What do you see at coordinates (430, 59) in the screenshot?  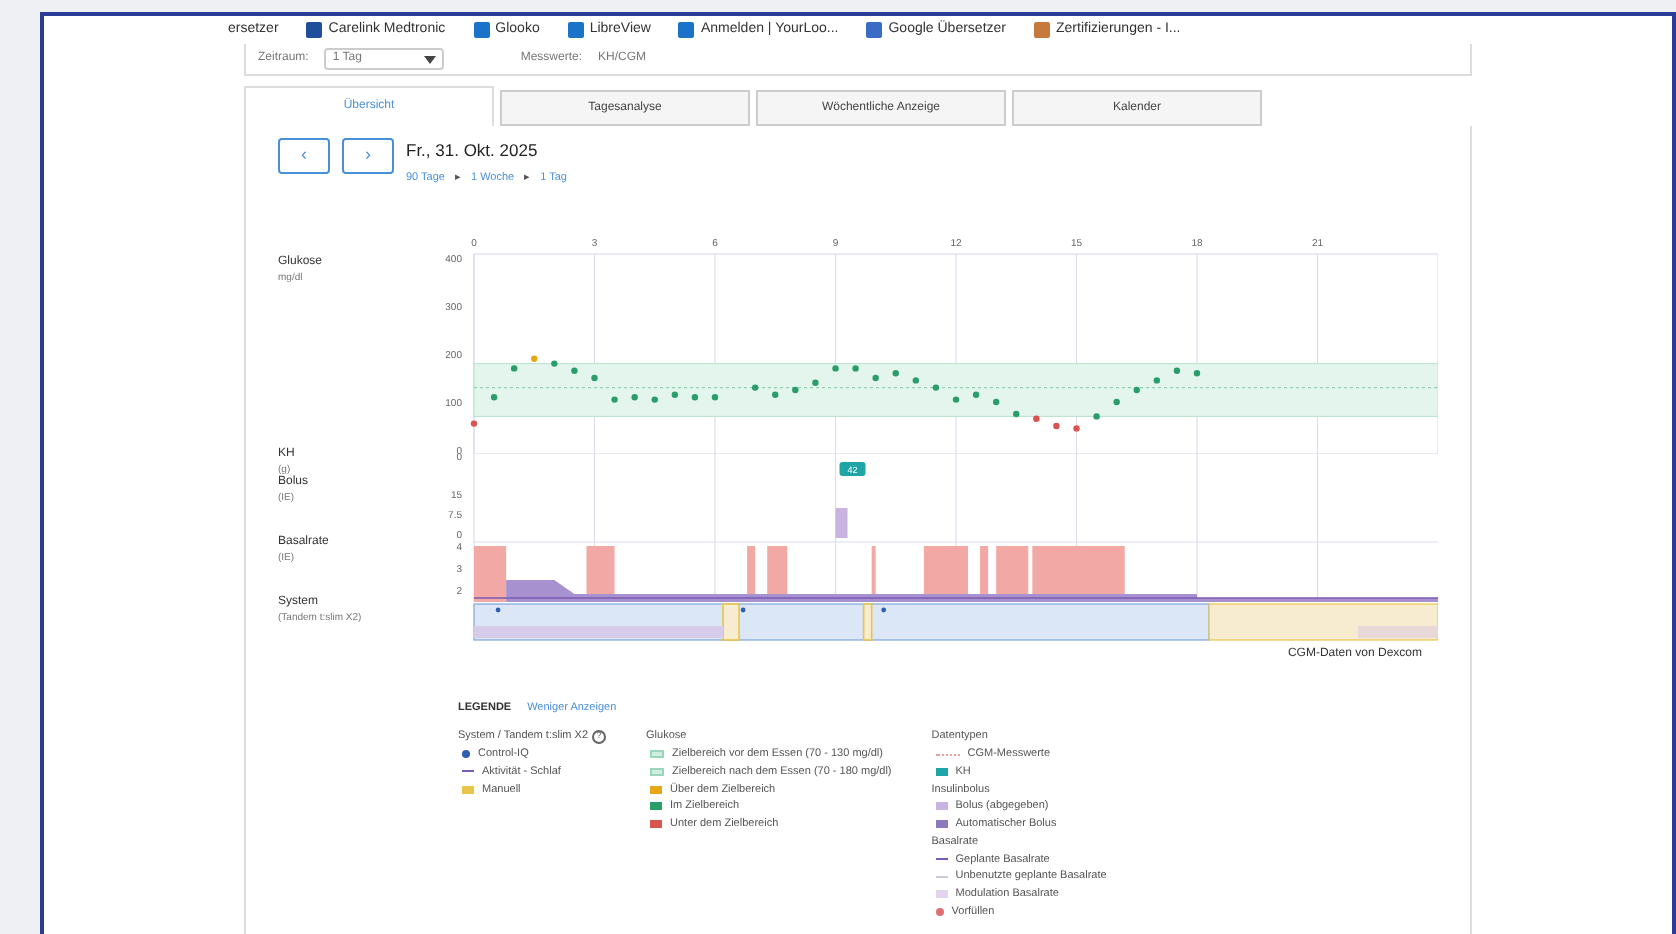 I see `caret-icon` at bounding box center [430, 59].